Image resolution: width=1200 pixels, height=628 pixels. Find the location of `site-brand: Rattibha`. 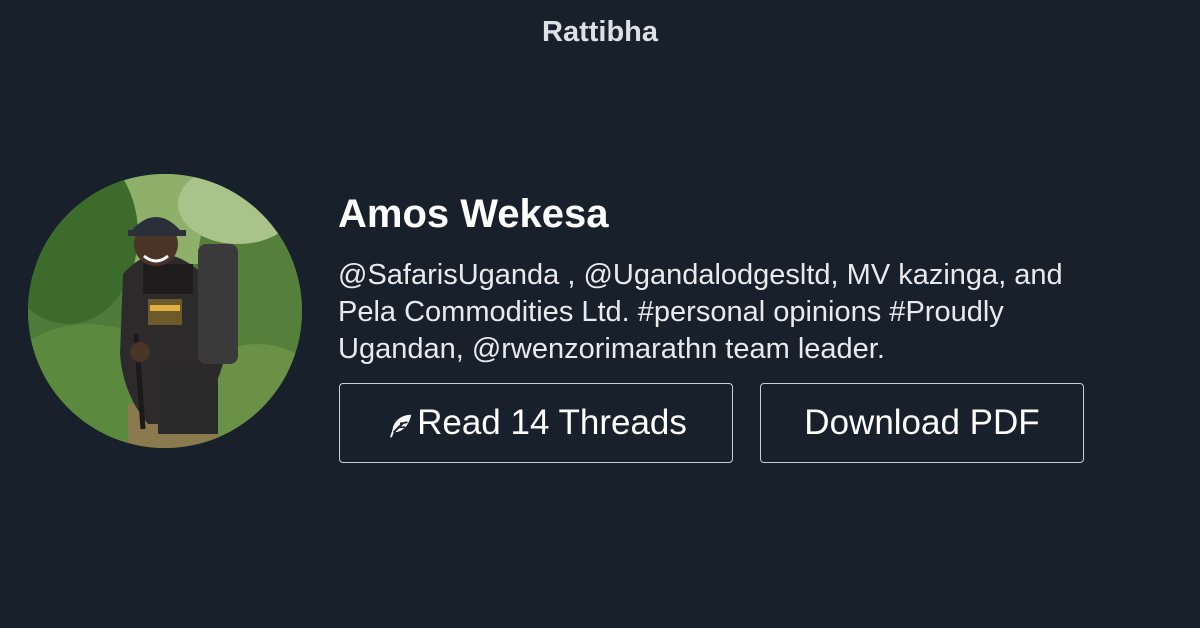

site-brand: Rattibha is located at coordinates (600, 32).